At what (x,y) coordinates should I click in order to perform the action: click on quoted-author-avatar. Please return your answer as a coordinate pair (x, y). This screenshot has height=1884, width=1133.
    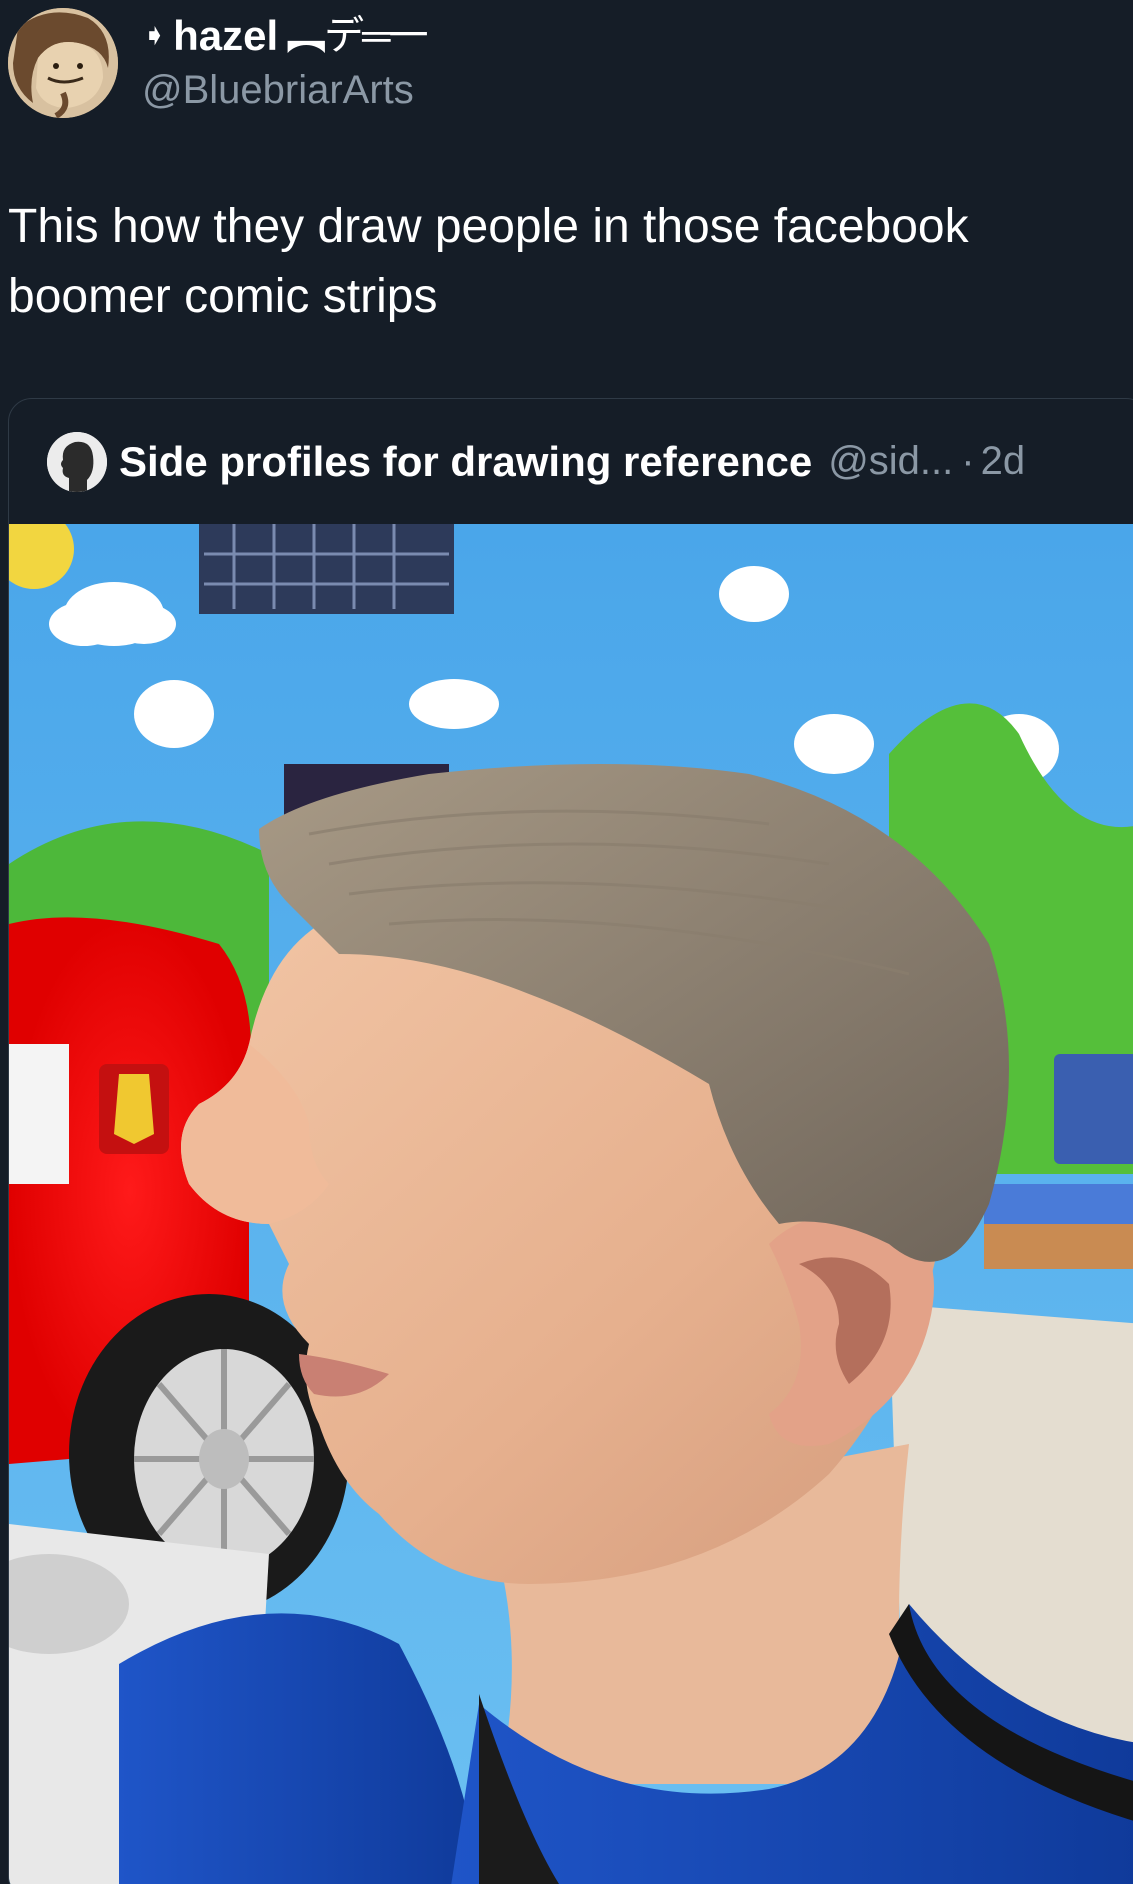
    Looking at the image, I should click on (77, 461).